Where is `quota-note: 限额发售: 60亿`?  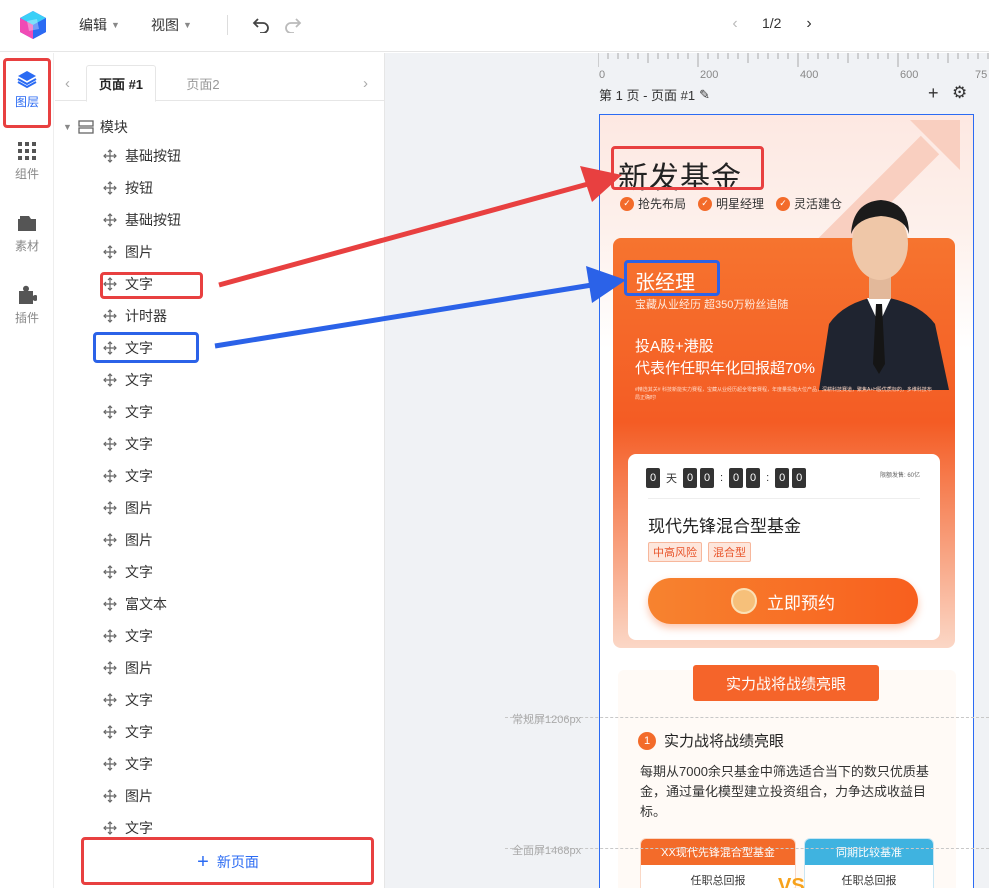 quota-note: 限额发售: 60亿 is located at coordinates (899, 476).